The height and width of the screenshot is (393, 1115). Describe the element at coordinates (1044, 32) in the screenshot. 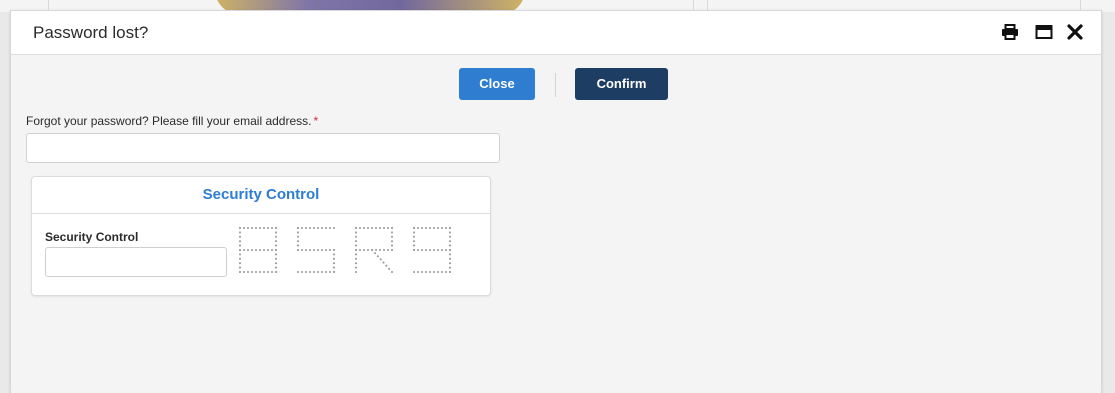

I see `maximize-icon` at that location.